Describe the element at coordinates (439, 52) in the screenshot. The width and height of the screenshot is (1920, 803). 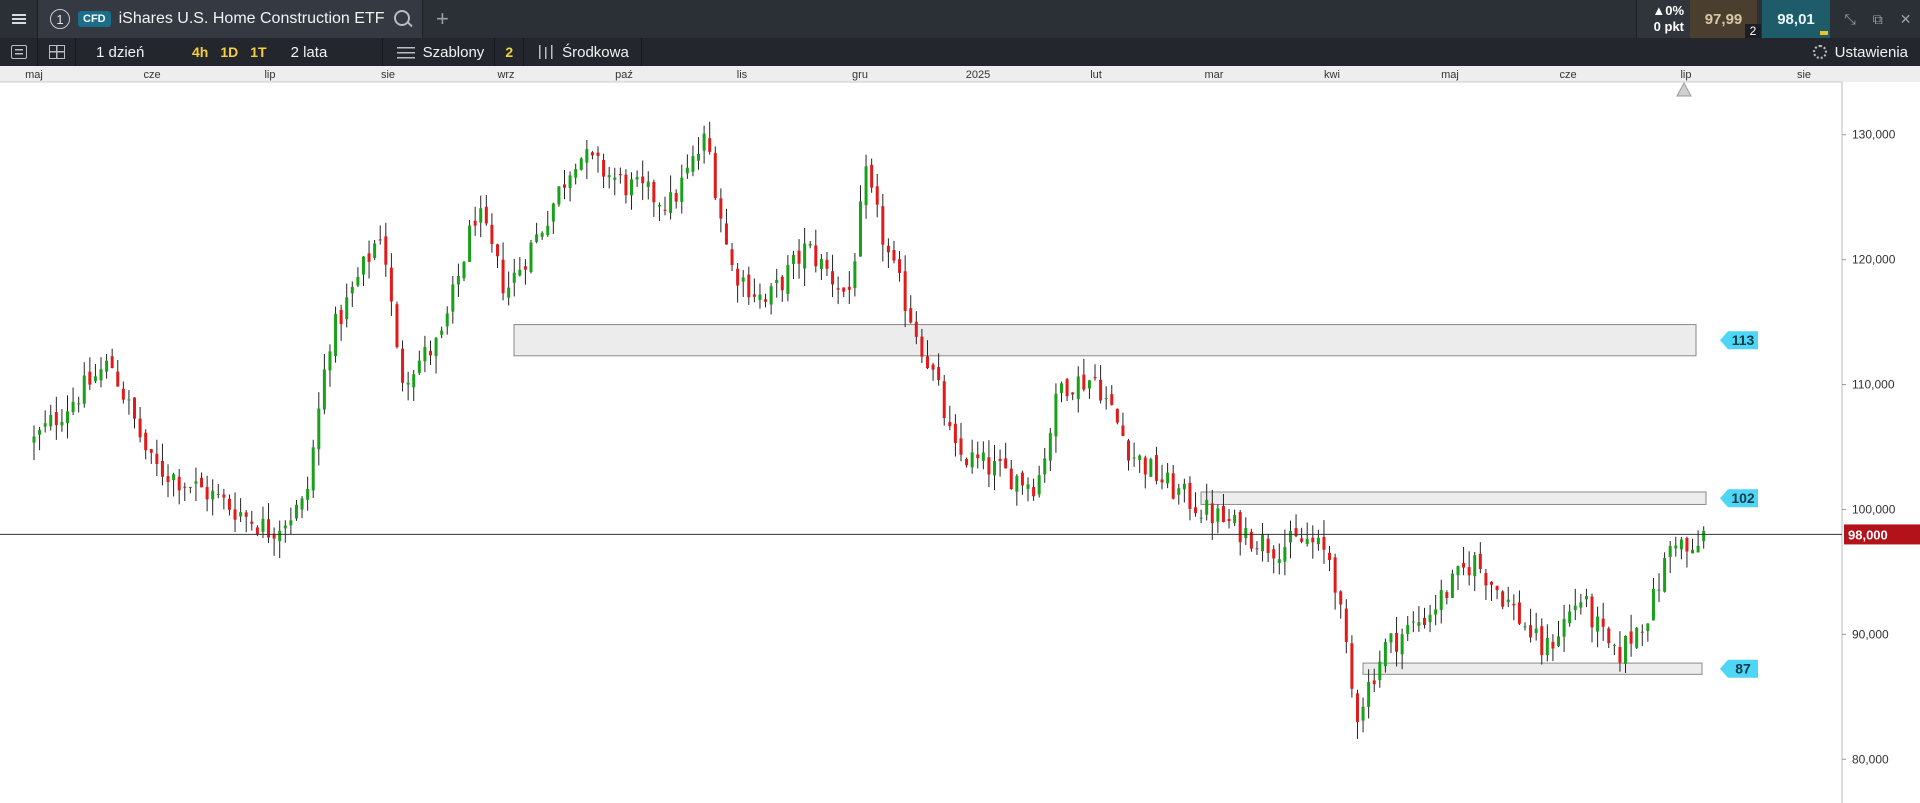
I see `templates-button: Szablony` at that location.